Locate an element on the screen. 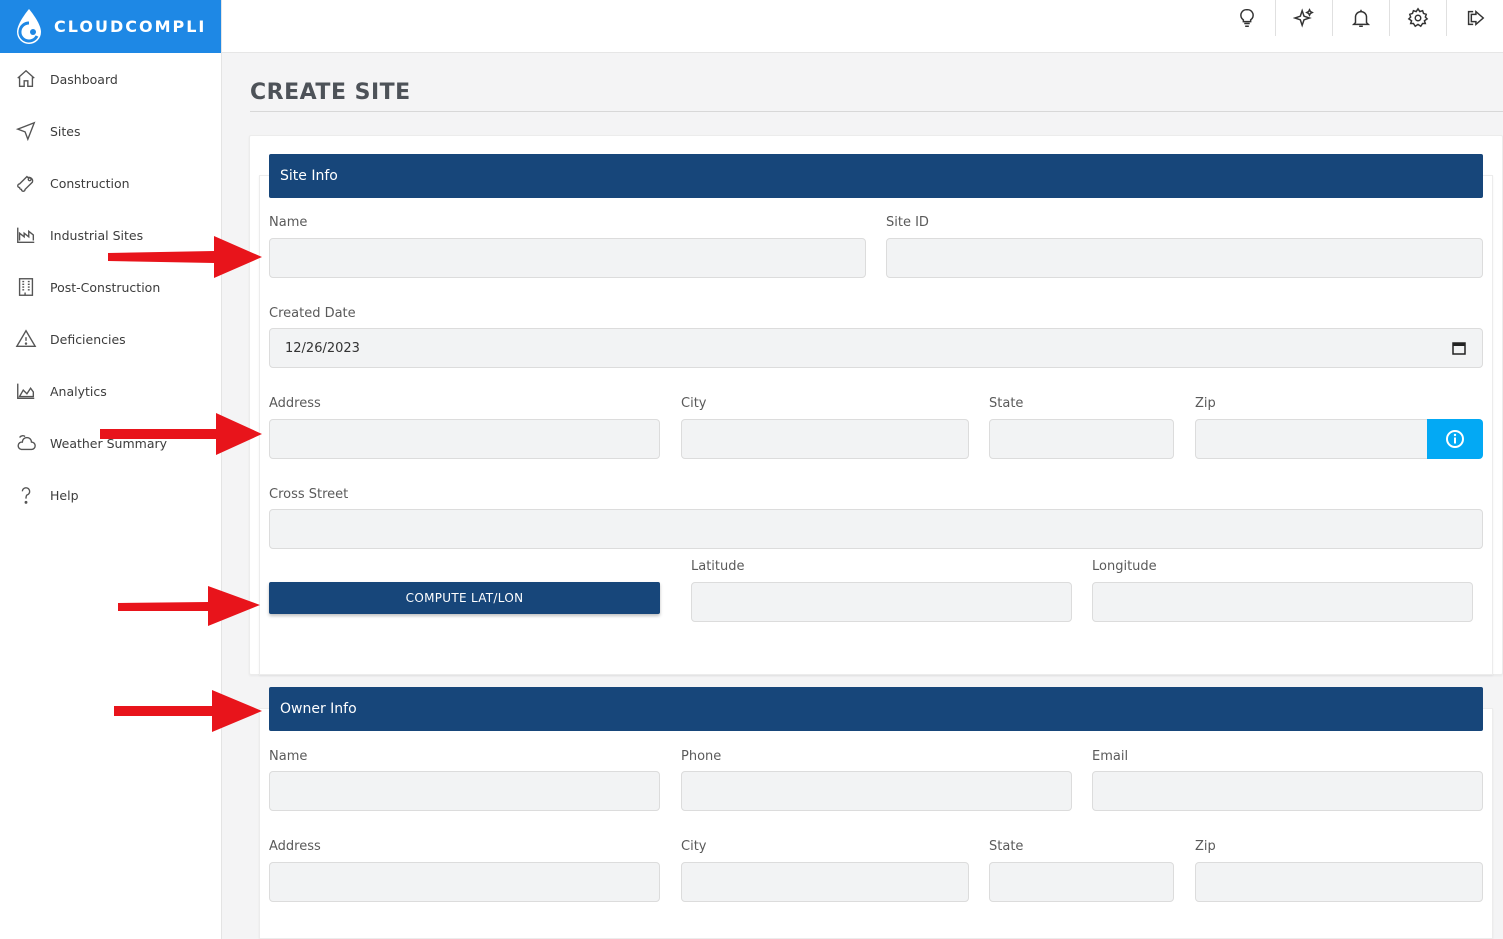 The width and height of the screenshot is (1503, 939). owner-state-label: State is located at coordinates (1006, 846).